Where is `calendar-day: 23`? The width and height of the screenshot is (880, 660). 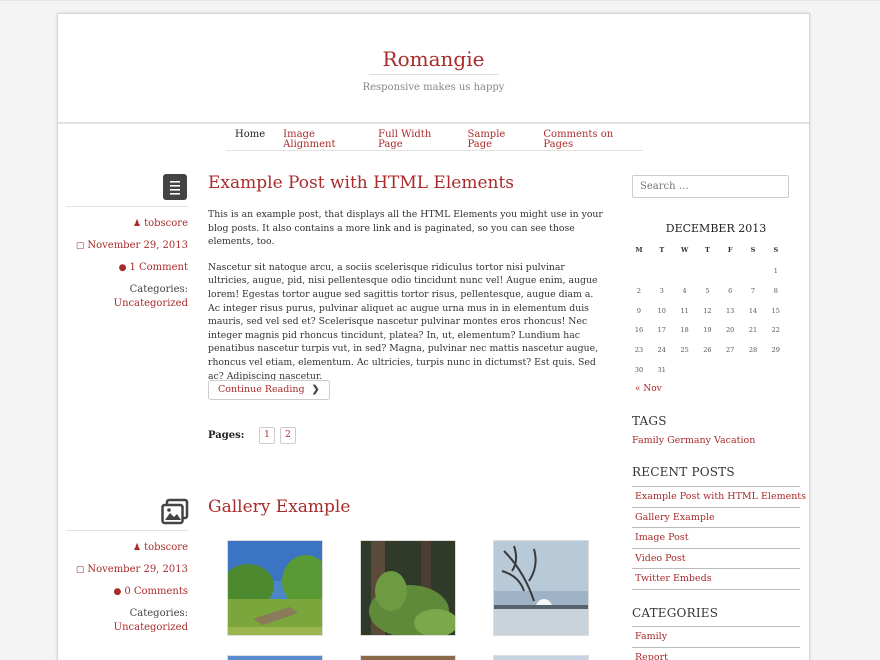 calendar-day: 23 is located at coordinates (639, 350).